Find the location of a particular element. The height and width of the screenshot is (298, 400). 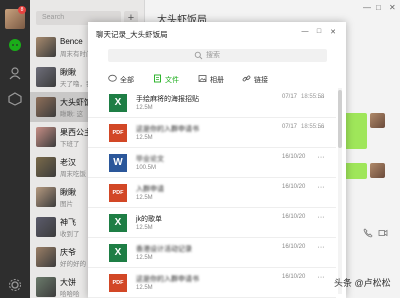

chat-close-button: ✕ is located at coordinates (392, 7).